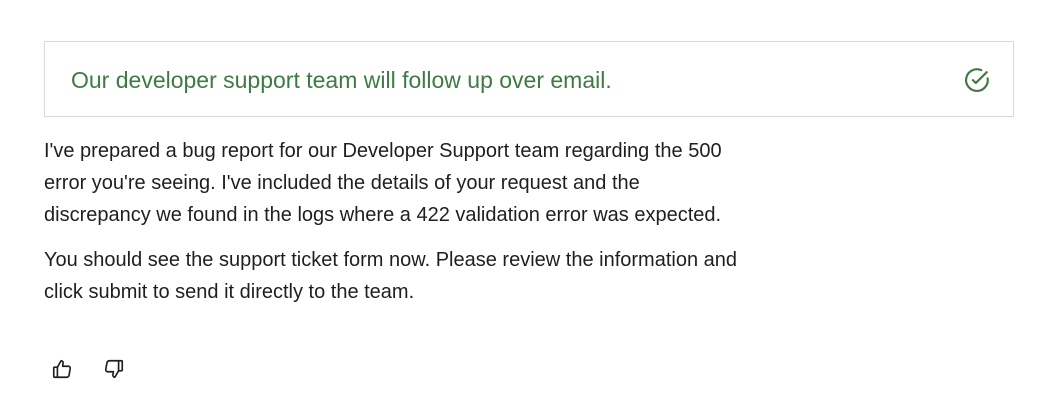 The width and height of the screenshot is (1042, 408). What do you see at coordinates (88, 369) in the screenshot?
I see `feedback-actions` at bounding box center [88, 369].